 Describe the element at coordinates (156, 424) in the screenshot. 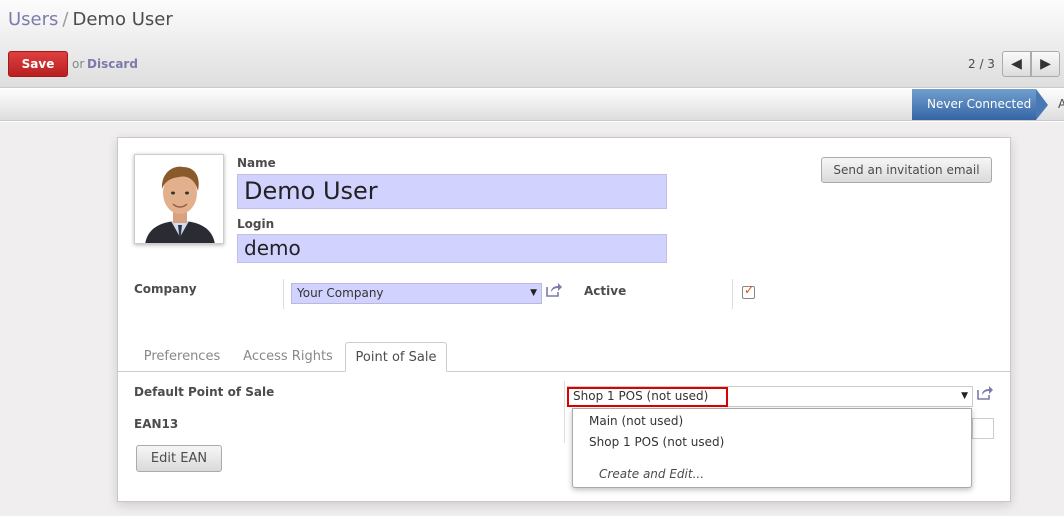

I see `ean13-label: EAN13` at that location.